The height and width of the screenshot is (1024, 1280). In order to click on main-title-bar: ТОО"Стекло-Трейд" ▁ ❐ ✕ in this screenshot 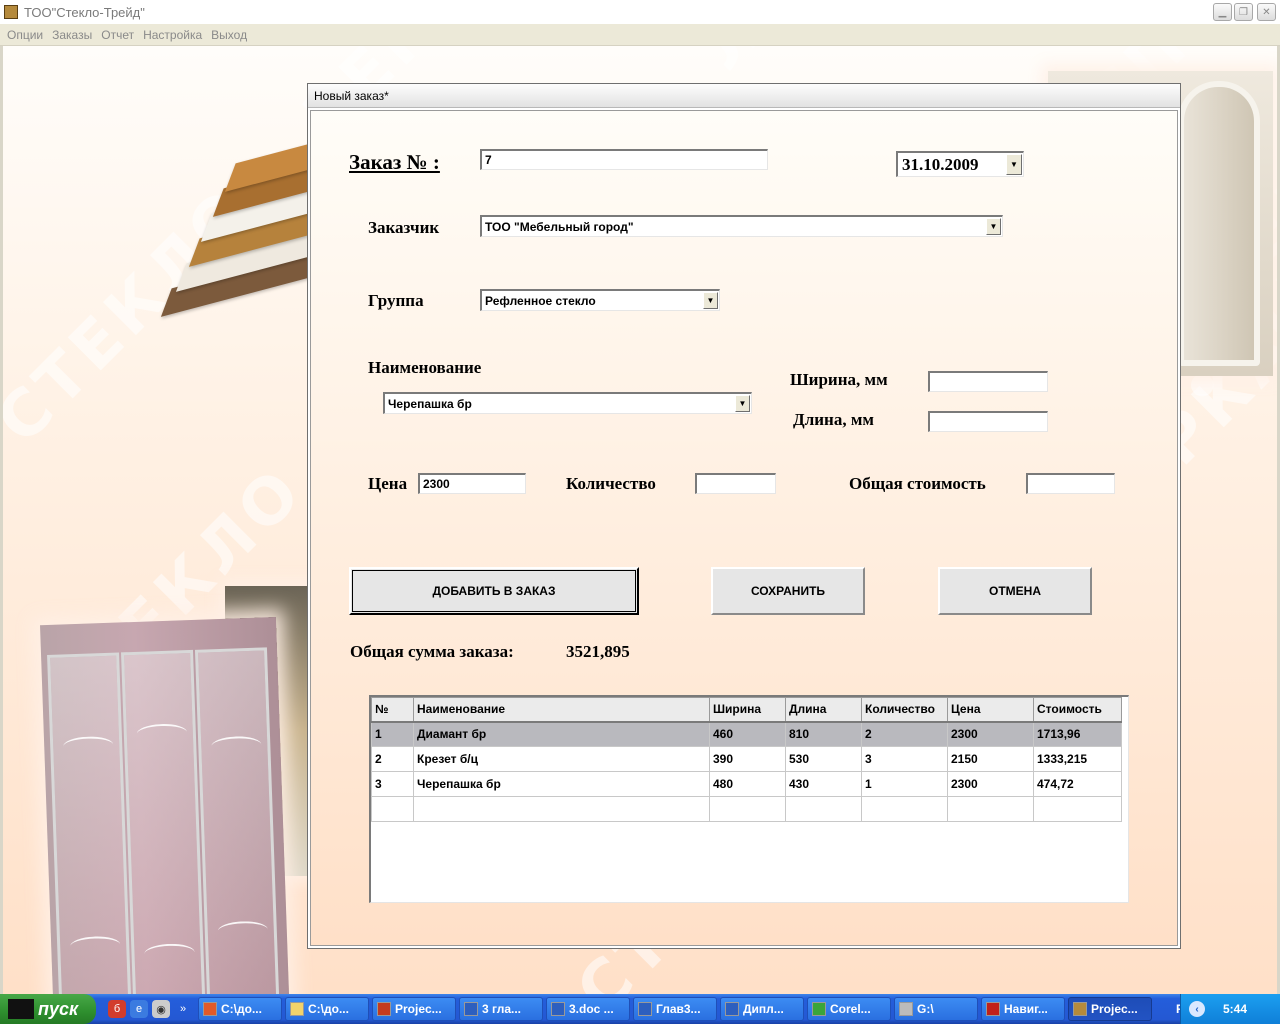, I will do `click(640, 12)`.